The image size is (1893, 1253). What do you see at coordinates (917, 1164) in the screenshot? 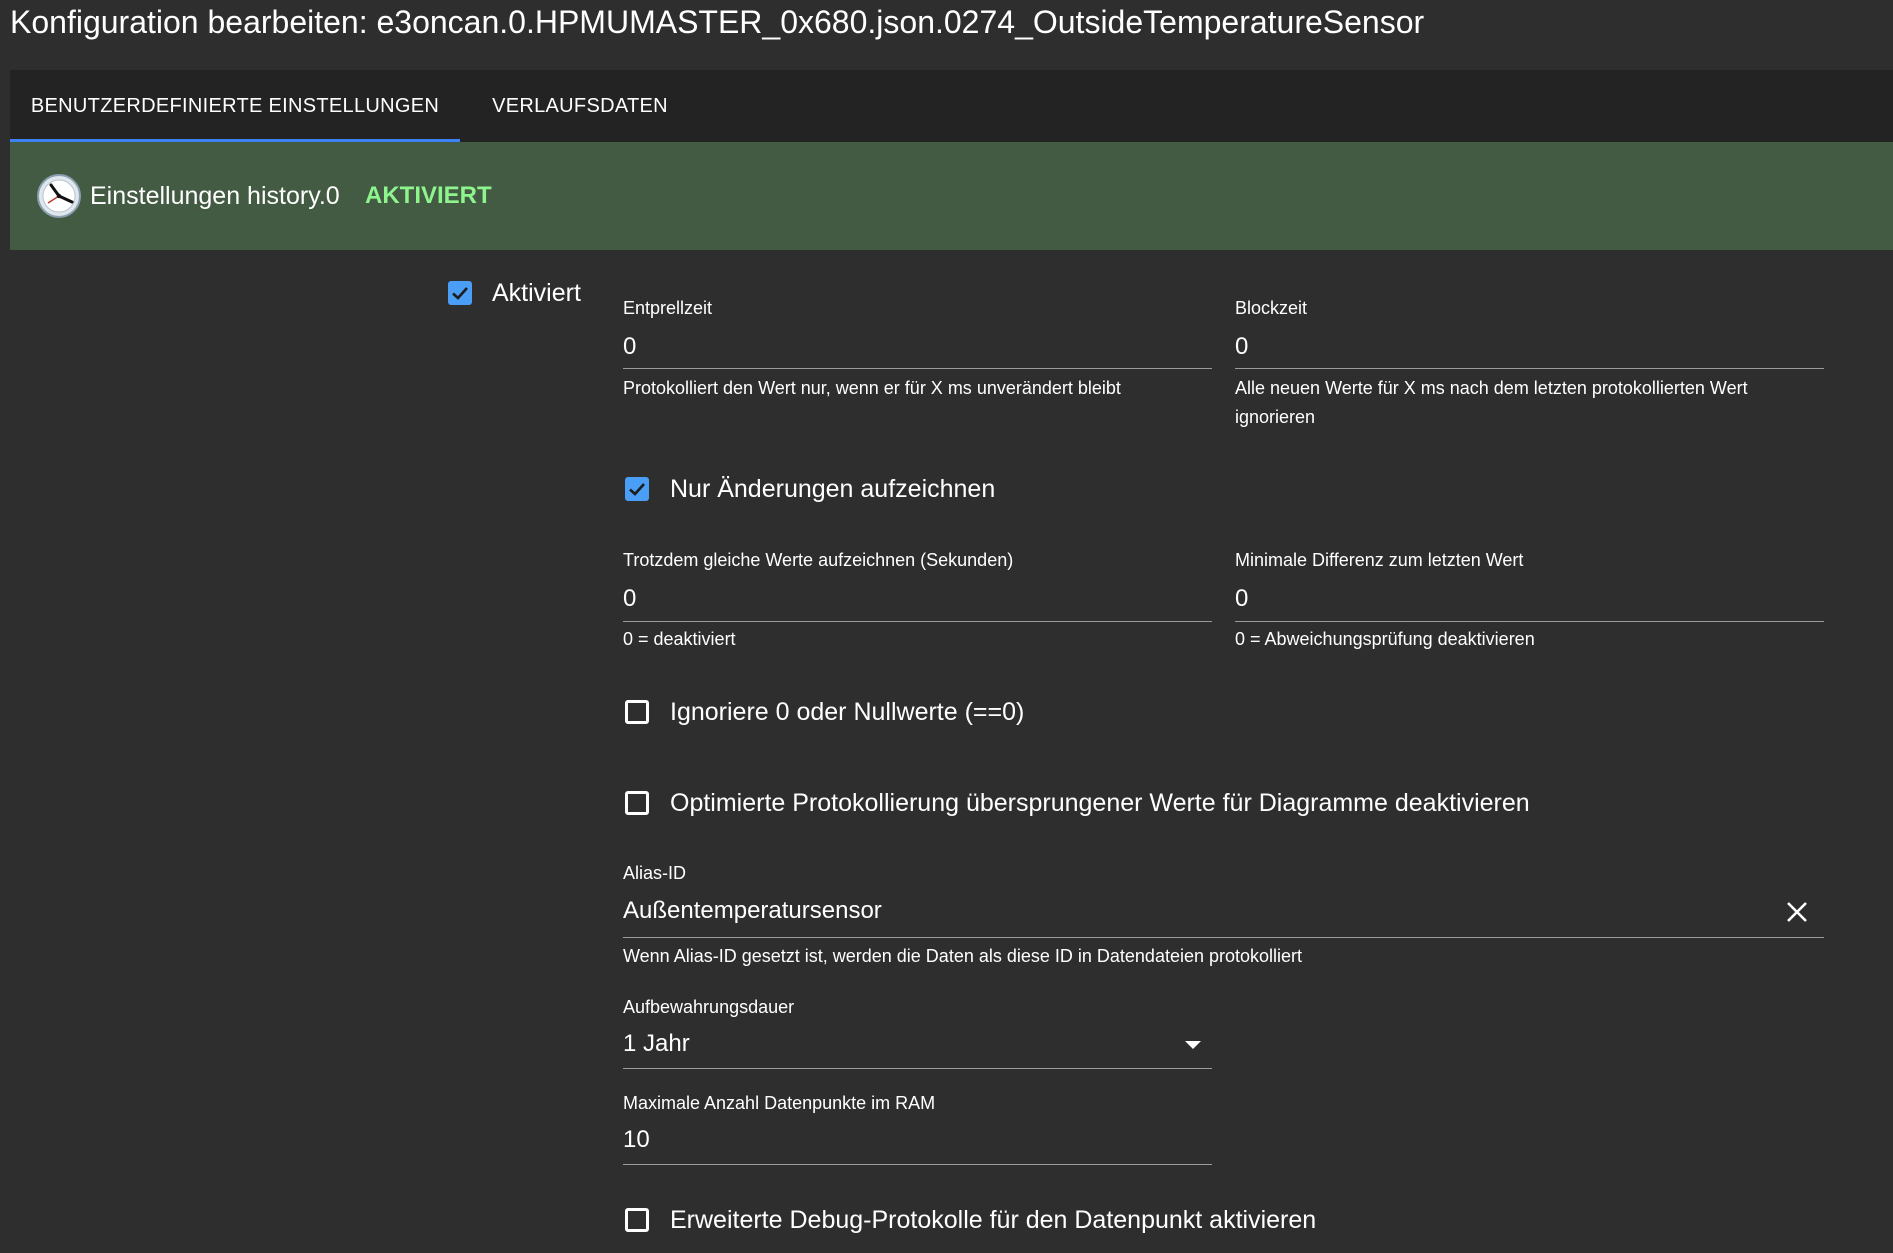
I see `max-points-underline` at bounding box center [917, 1164].